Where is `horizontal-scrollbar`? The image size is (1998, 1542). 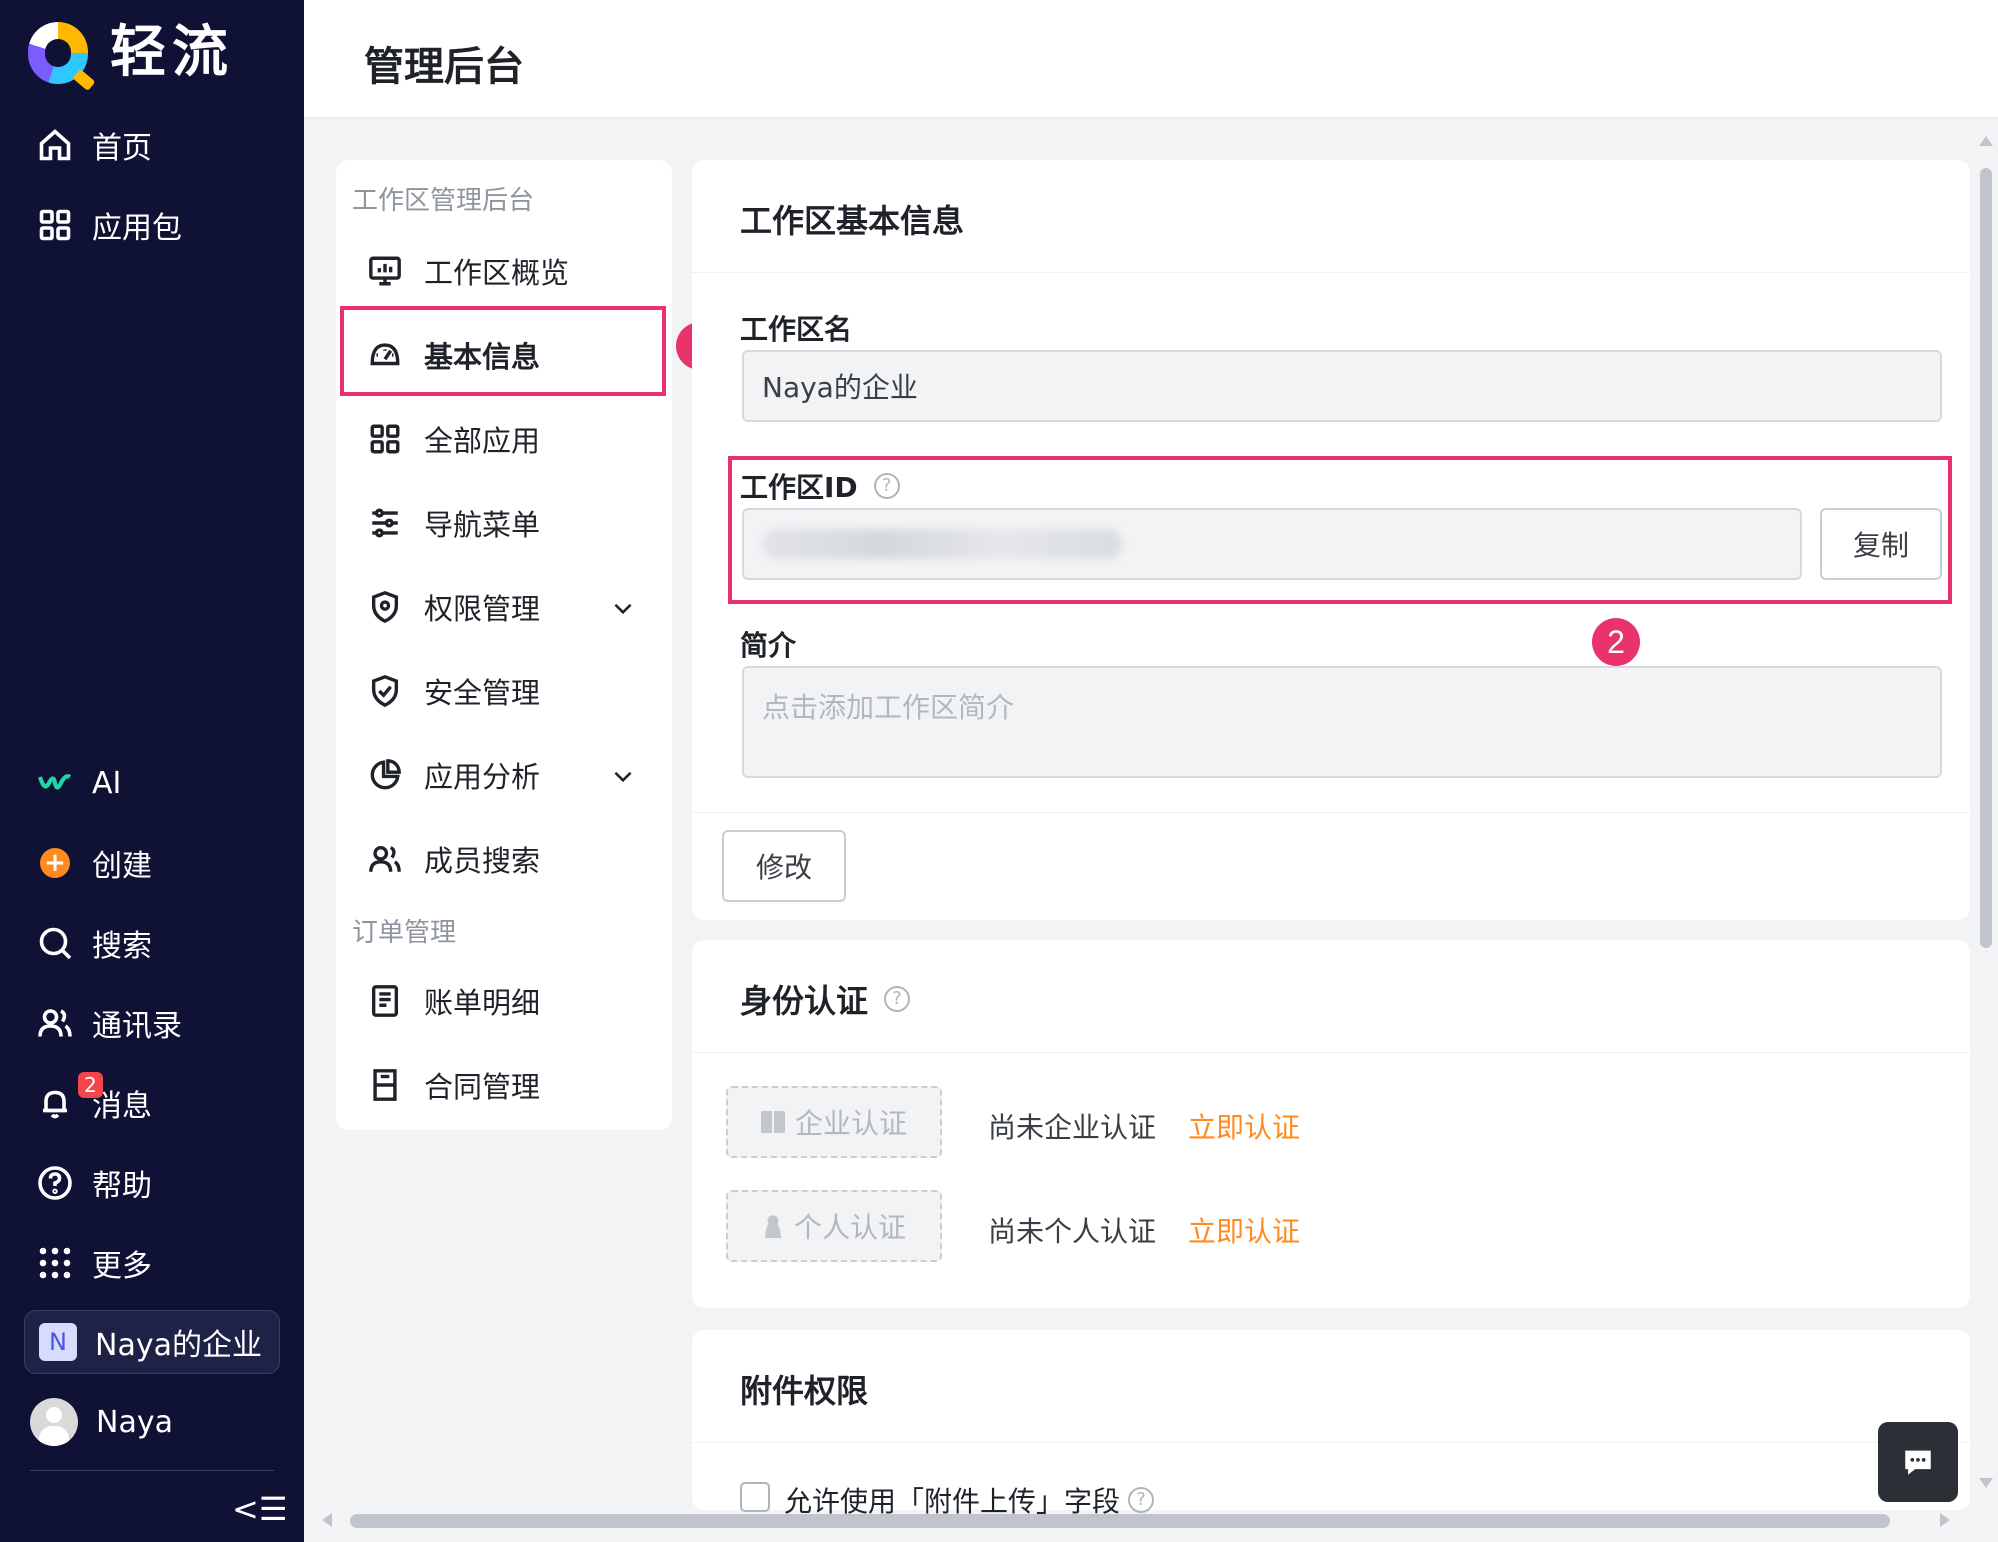 horizontal-scrollbar is located at coordinates (1136, 1520).